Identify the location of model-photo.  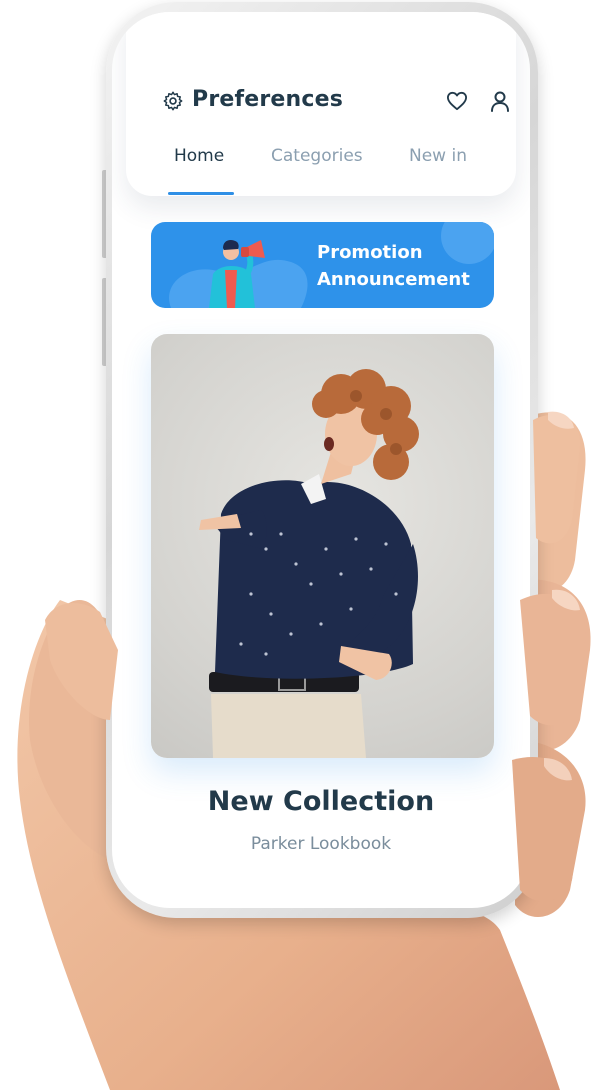
(309, 563).